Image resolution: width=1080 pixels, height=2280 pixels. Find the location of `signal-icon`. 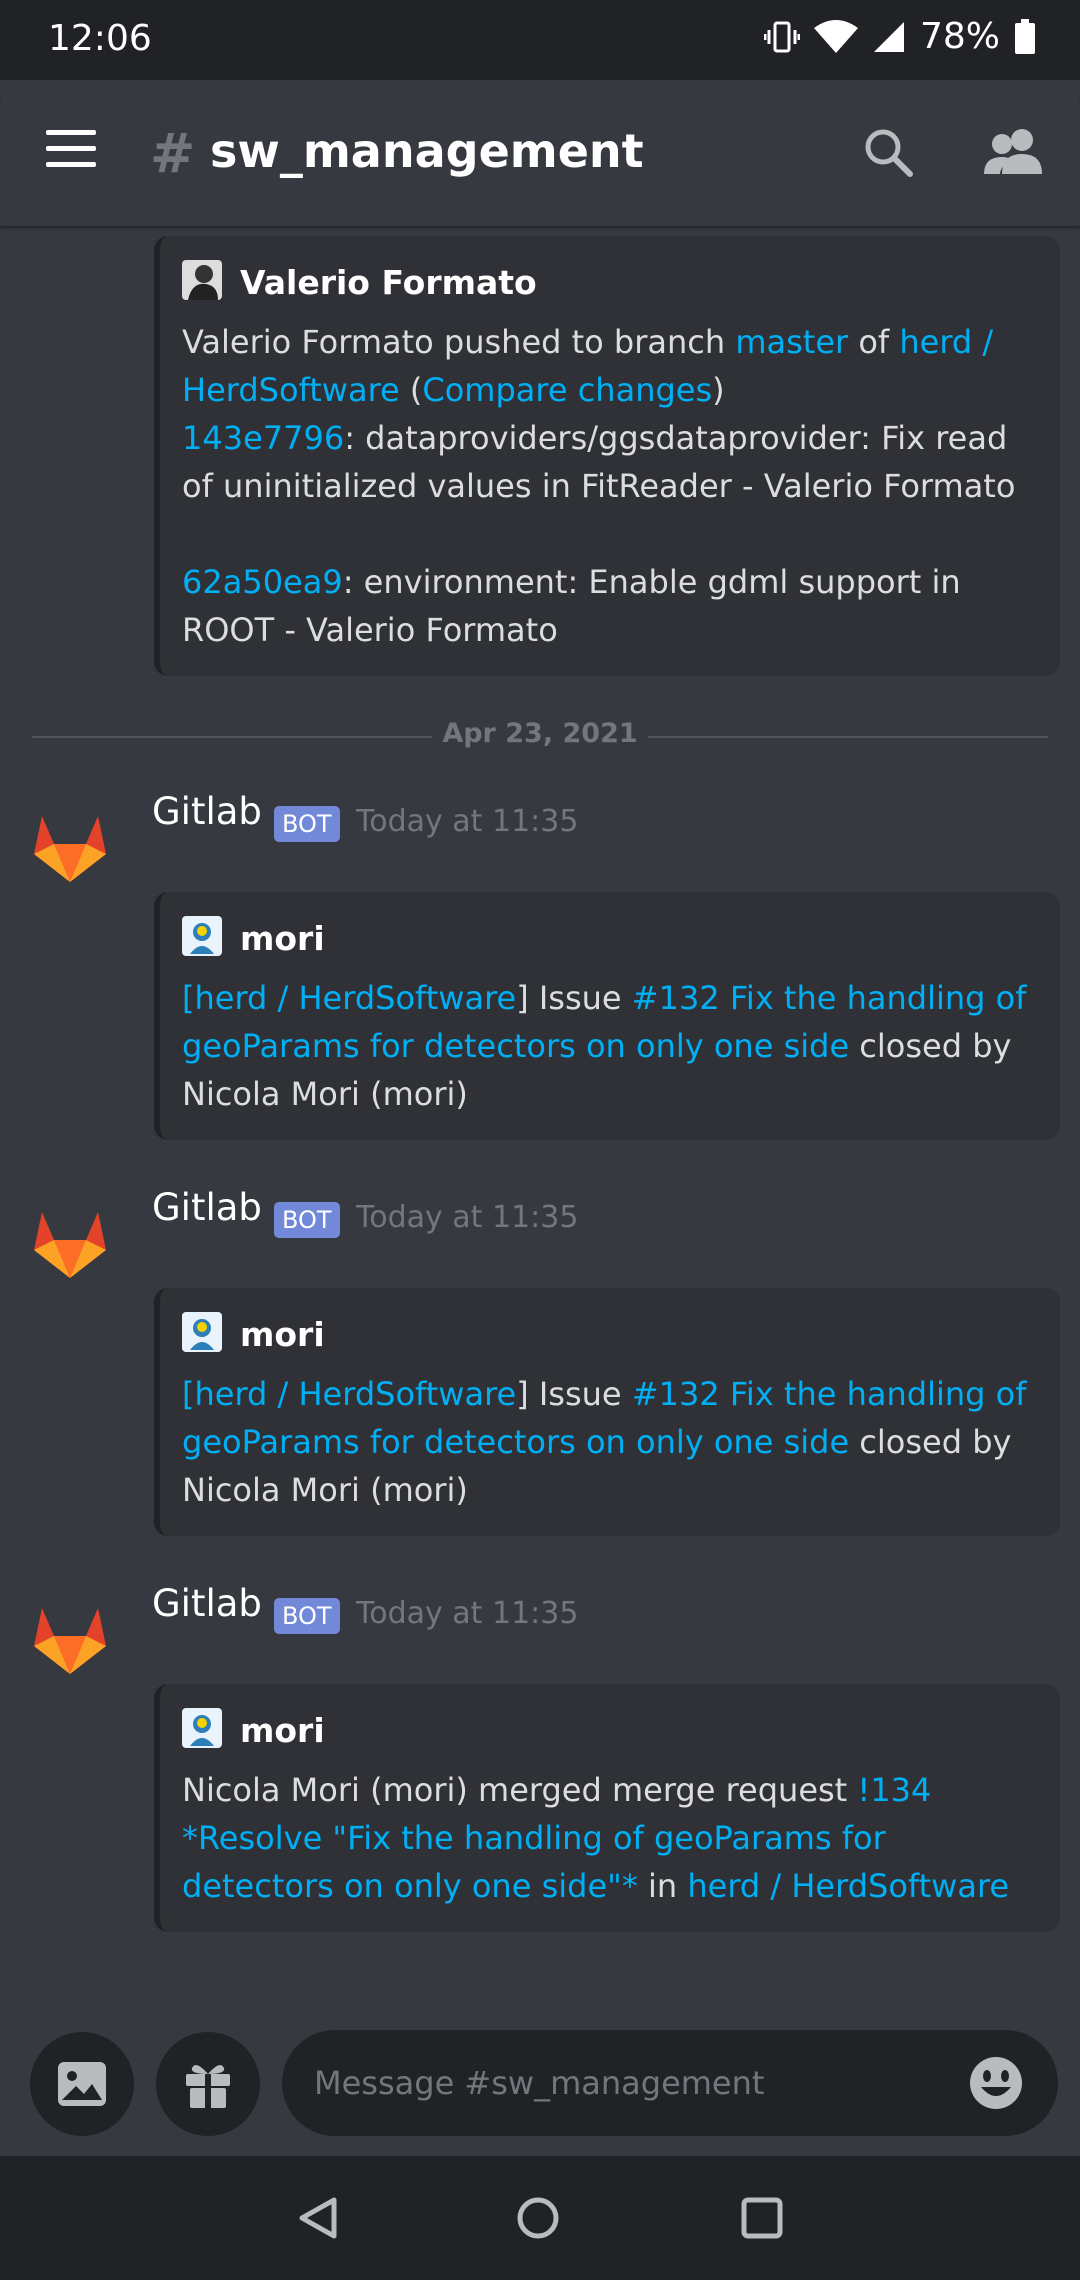

signal-icon is located at coordinates (889, 37).